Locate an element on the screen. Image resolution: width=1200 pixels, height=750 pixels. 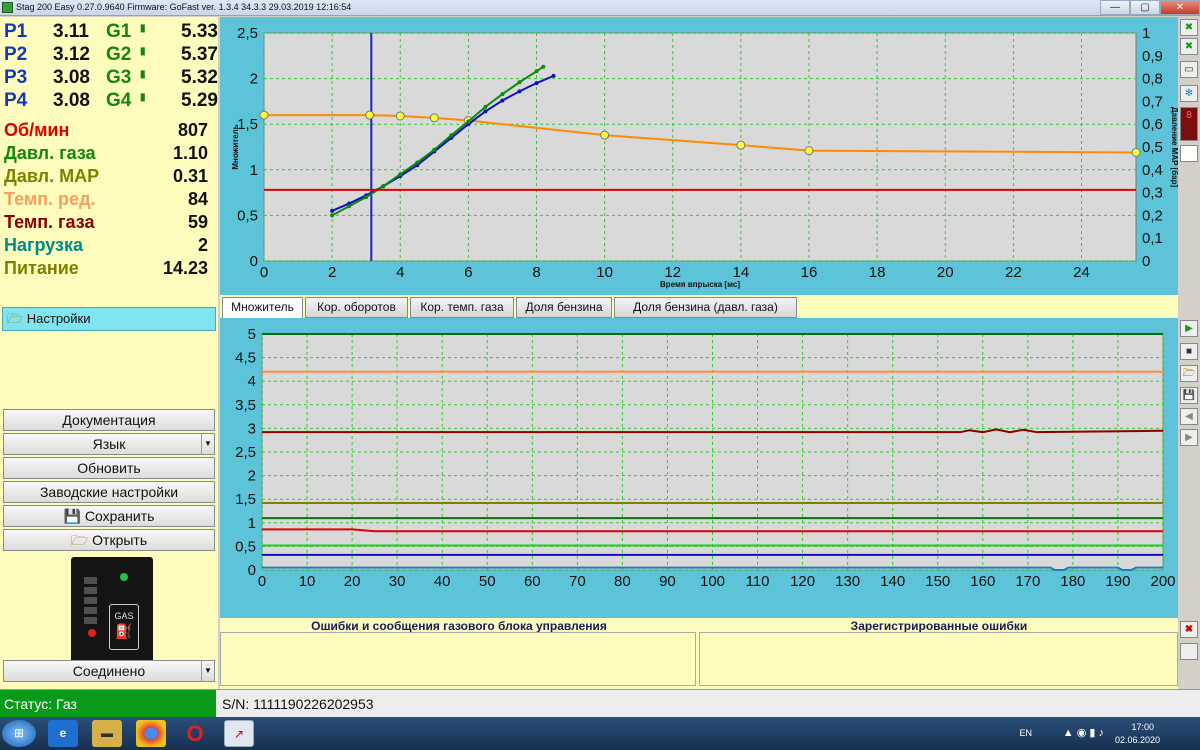
connection-dropdown: Соединено ▼ is located at coordinates (109, 671).